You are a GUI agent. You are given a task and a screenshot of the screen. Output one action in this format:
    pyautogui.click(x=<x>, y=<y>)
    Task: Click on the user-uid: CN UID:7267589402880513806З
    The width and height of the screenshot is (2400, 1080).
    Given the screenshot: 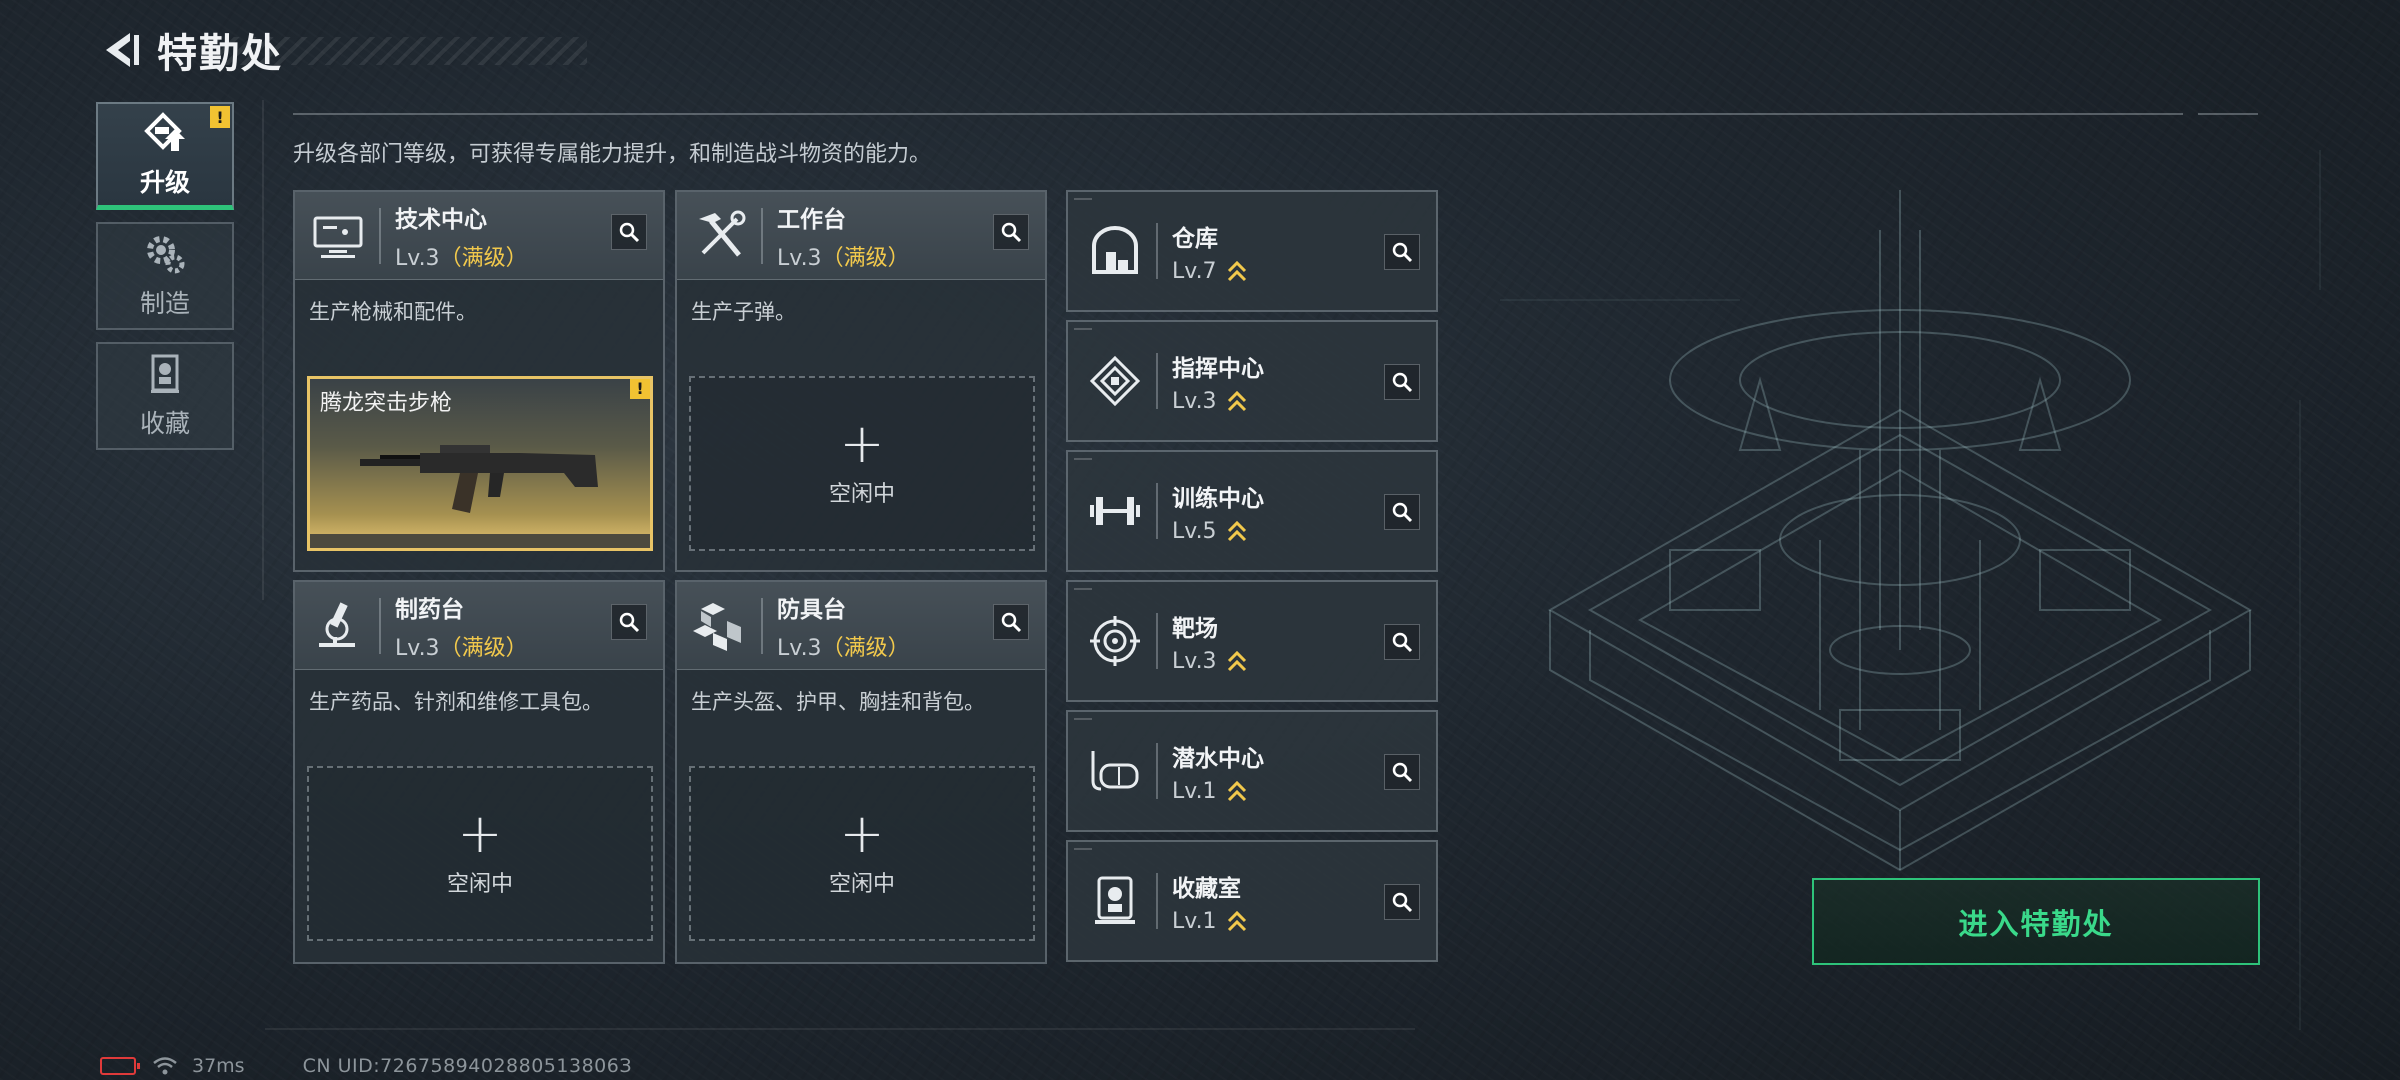 What is the action you would take?
    pyautogui.click(x=467, y=1066)
    